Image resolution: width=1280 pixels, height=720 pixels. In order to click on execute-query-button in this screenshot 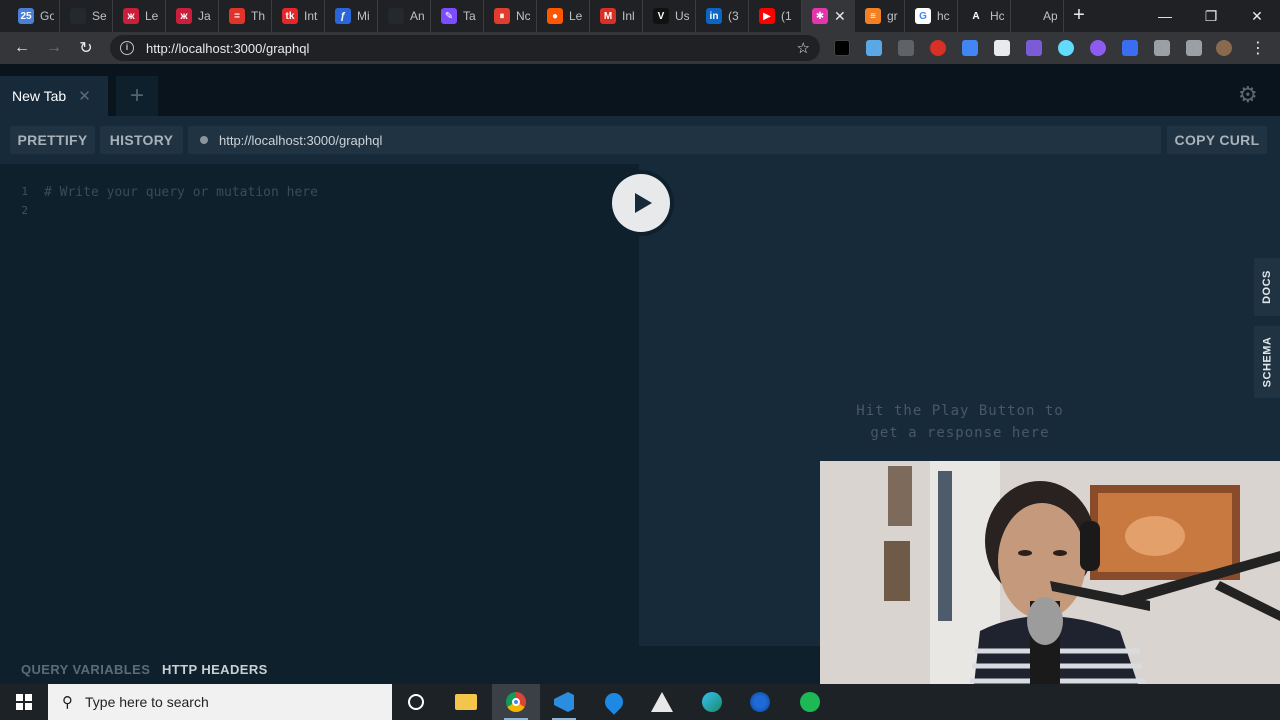, I will do `click(641, 203)`.